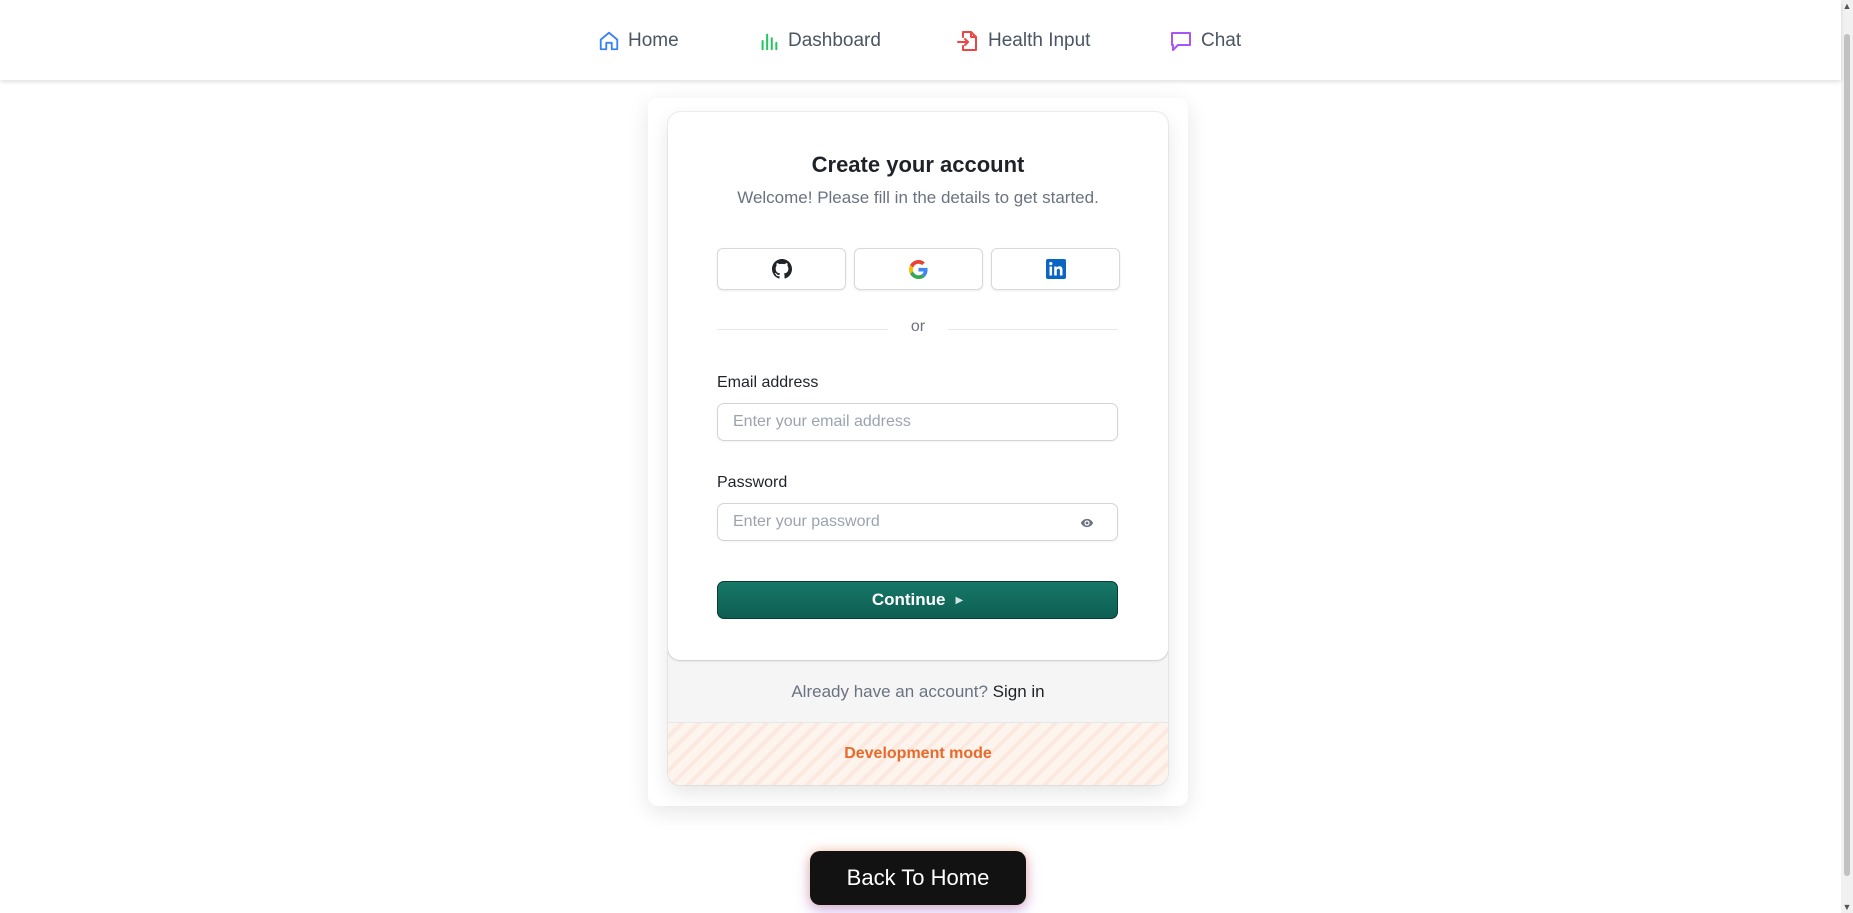  I want to click on password-label: Password, so click(752, 482).